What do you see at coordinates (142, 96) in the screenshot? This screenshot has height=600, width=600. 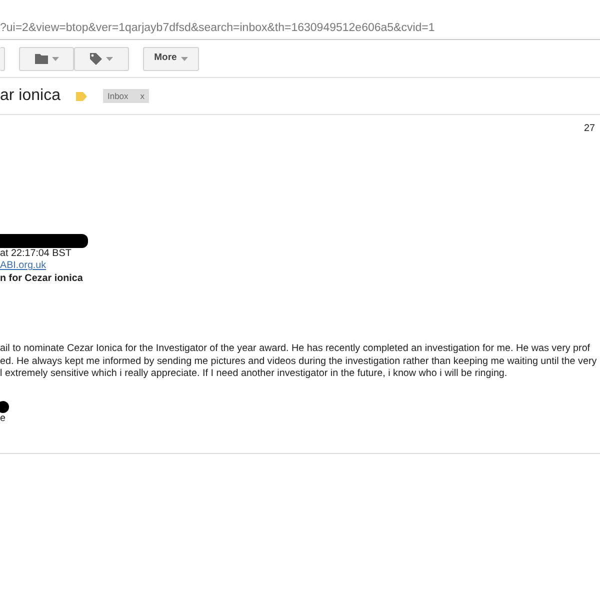 I see `remove-label-button: x` at bounding box center [142, 96].